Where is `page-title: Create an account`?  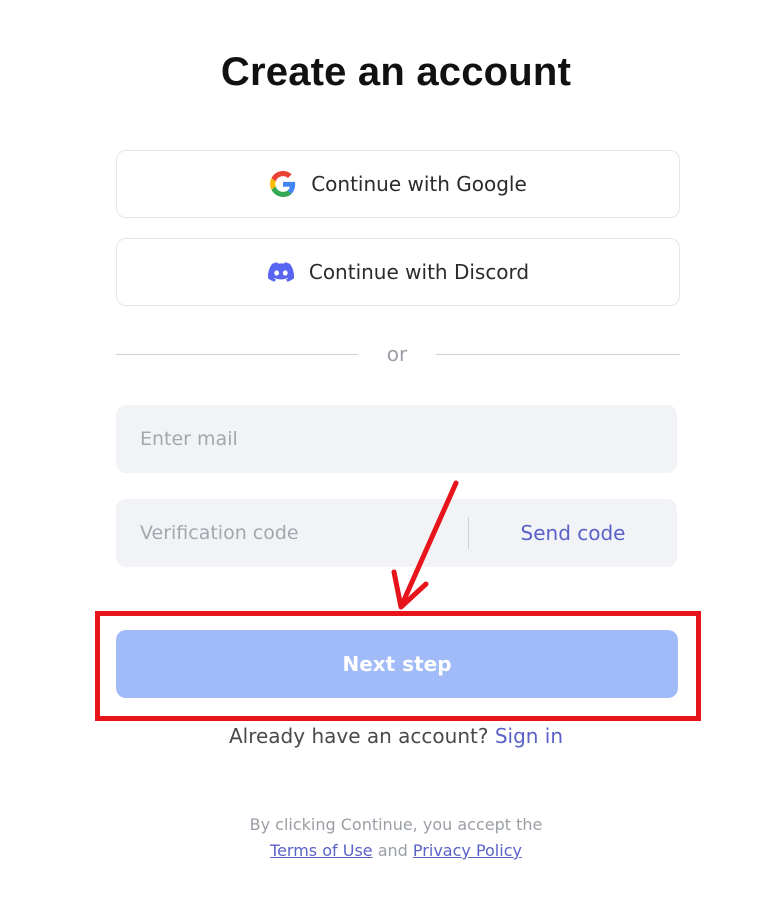 page-title: Create an account is located at coordinates (396, 72).